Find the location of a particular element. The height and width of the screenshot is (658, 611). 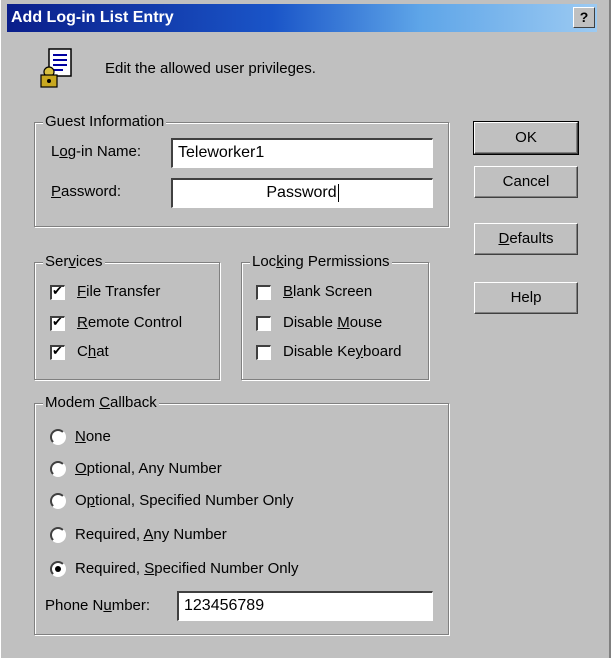

locking-permissions-title: Locking Permissions is located at coordinates (321, 262).